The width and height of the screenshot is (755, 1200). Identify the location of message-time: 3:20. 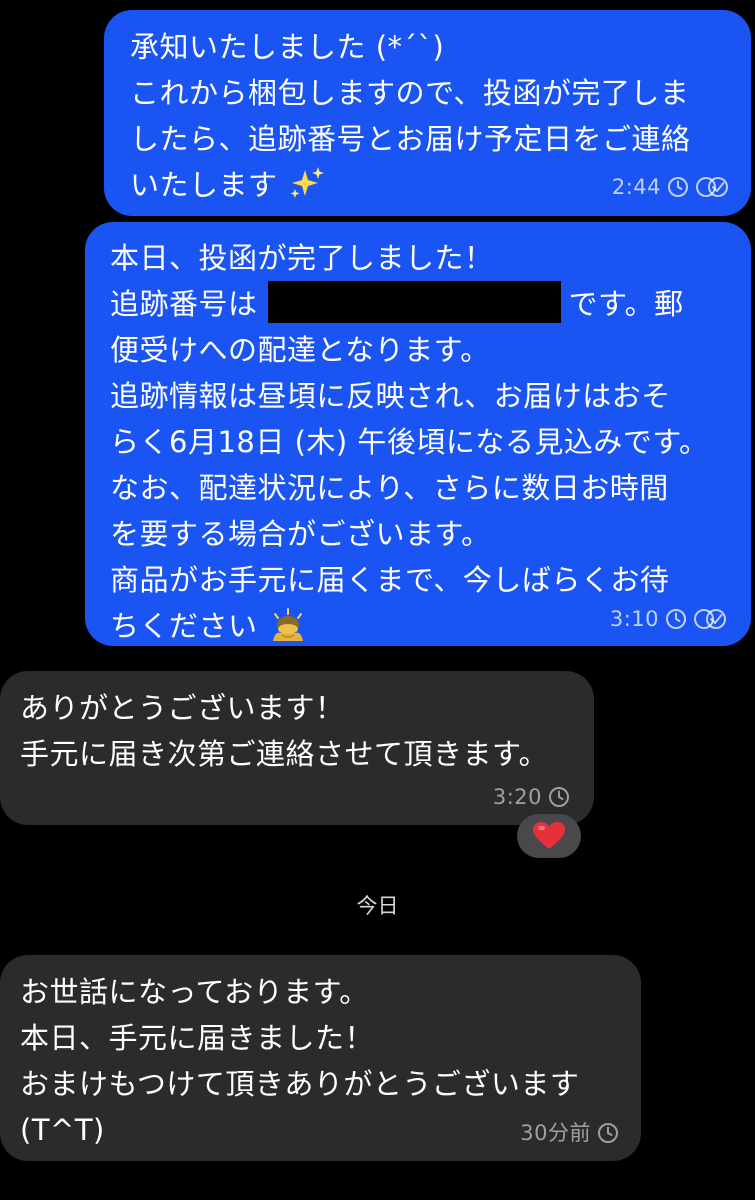
(517, 797).